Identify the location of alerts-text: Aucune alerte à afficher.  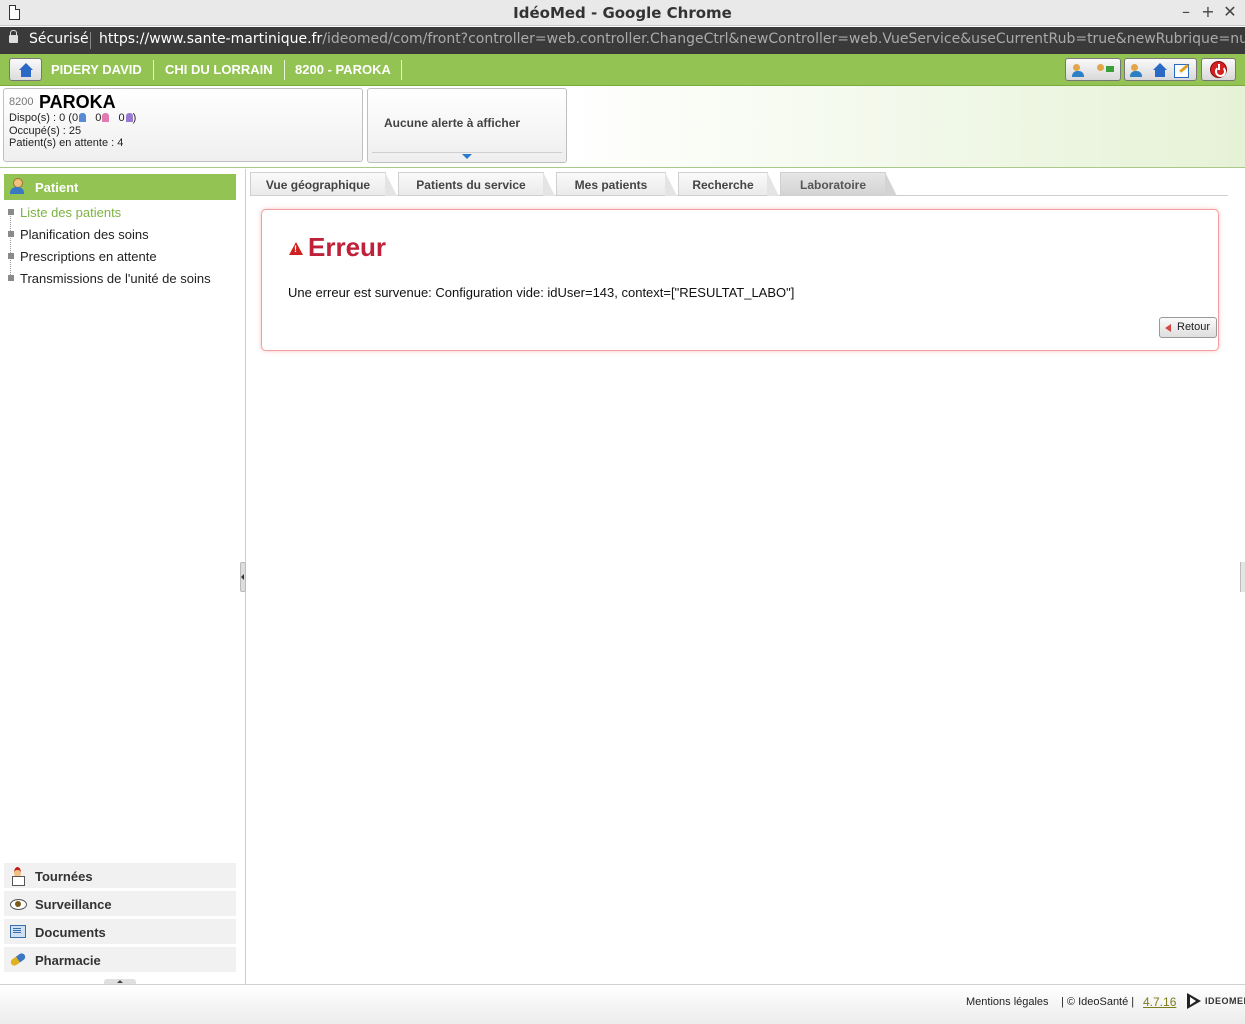
(452, 123).